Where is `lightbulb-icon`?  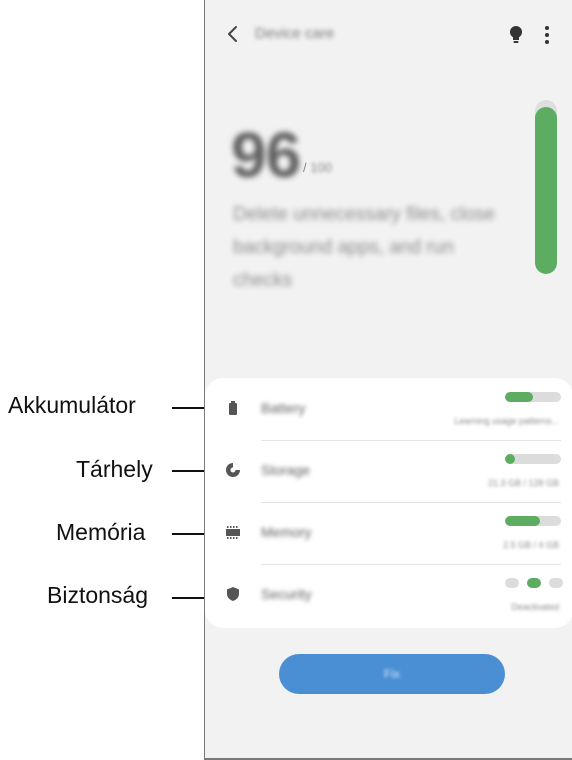
lightbulb-icon is located at coordinates (516, 35).